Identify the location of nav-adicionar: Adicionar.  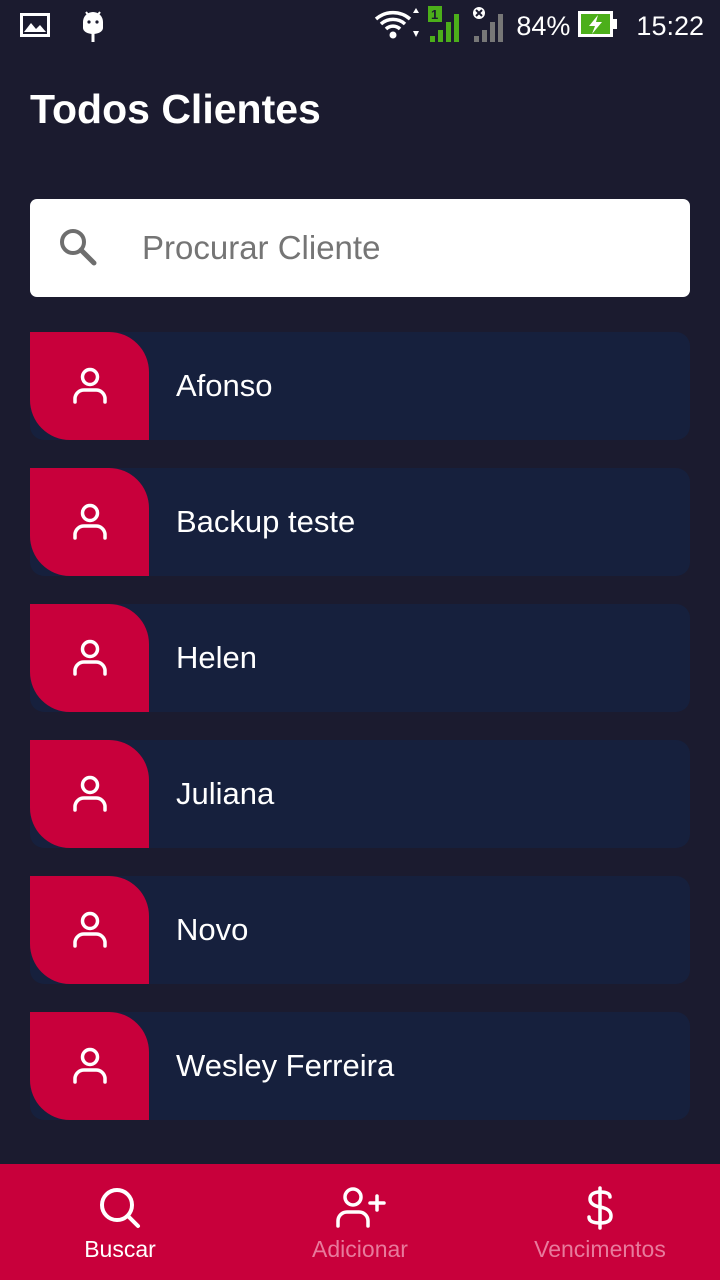
(360, 1222).